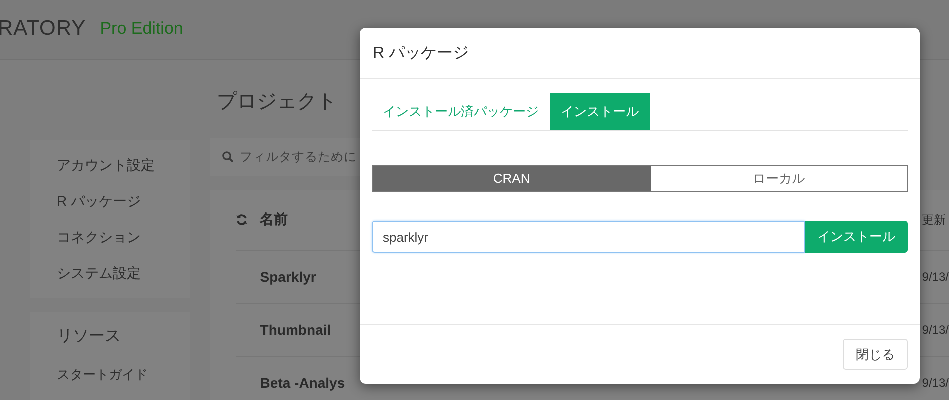 This screenshot has height=400, width=949. What do you see at coordinates (142, 28) in the screenshot?
I see `edition-label: Pro Edition` at bounding box center [142, 28].